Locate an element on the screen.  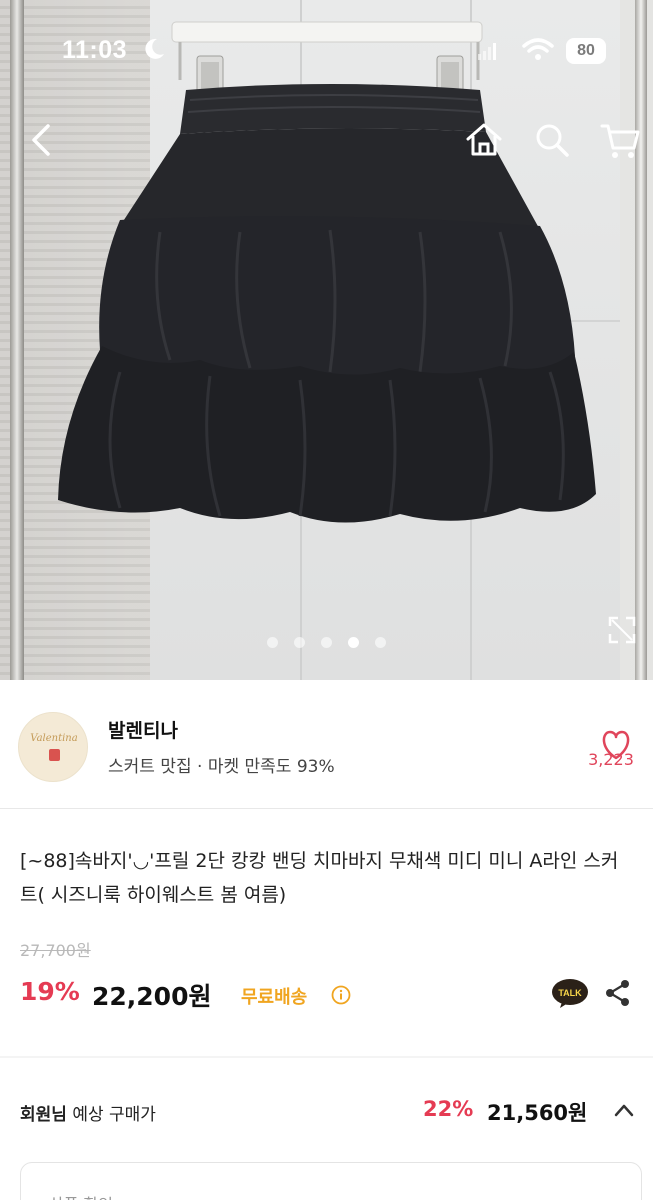
free-shipping-badge: 무료배송 is located at coordinates (274, 997).